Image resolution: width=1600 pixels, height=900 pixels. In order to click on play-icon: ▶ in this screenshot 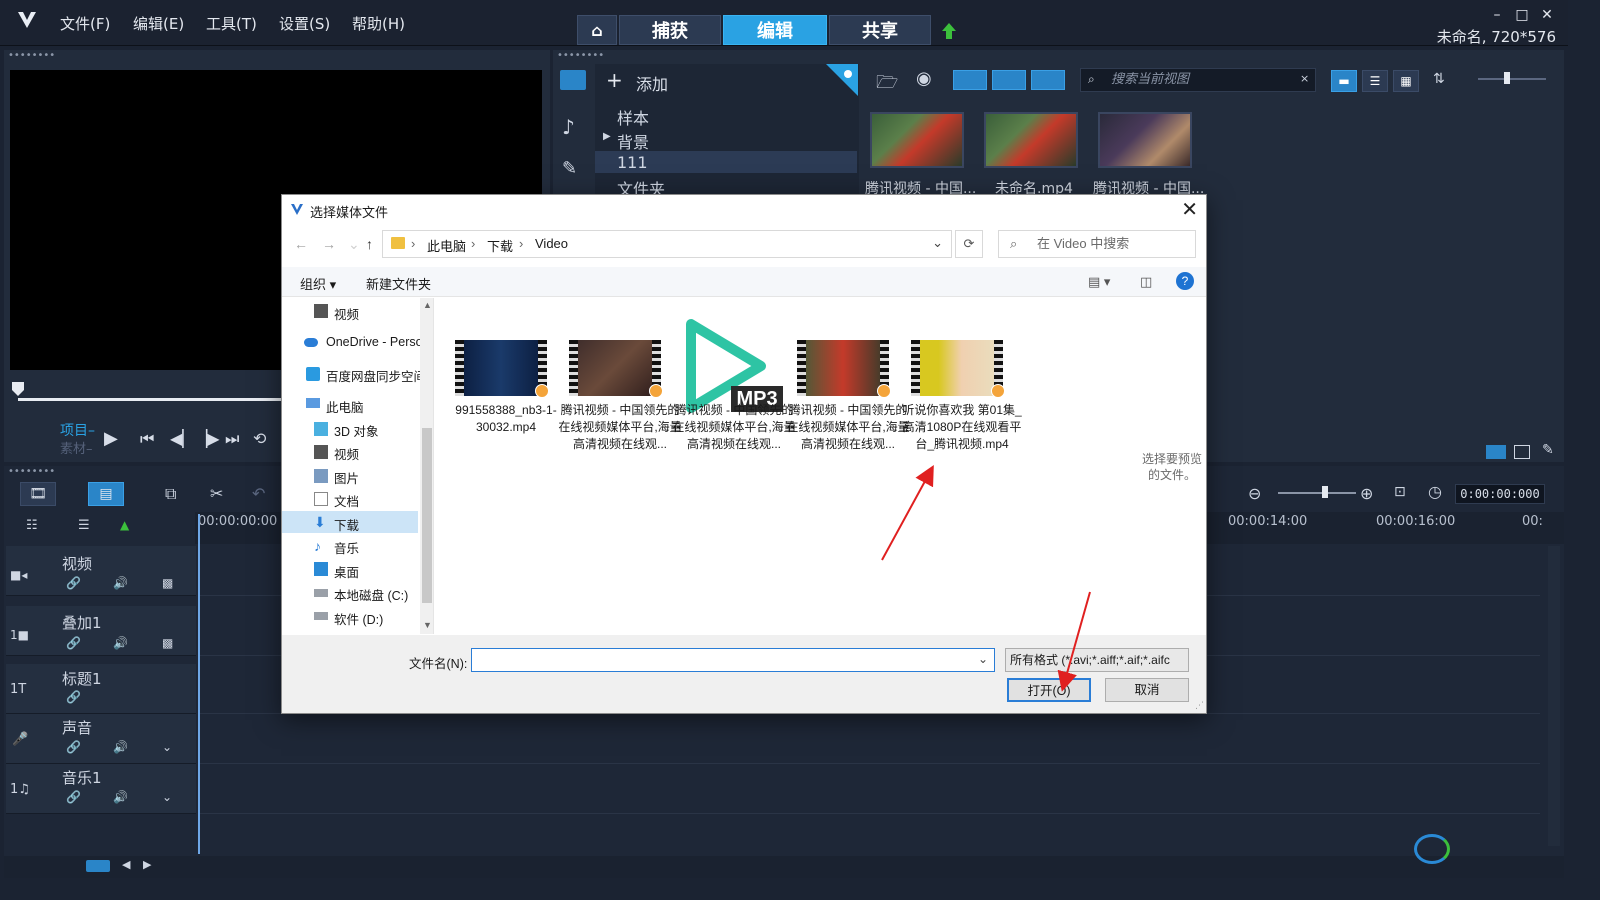, I will do `click(111, 438)`.